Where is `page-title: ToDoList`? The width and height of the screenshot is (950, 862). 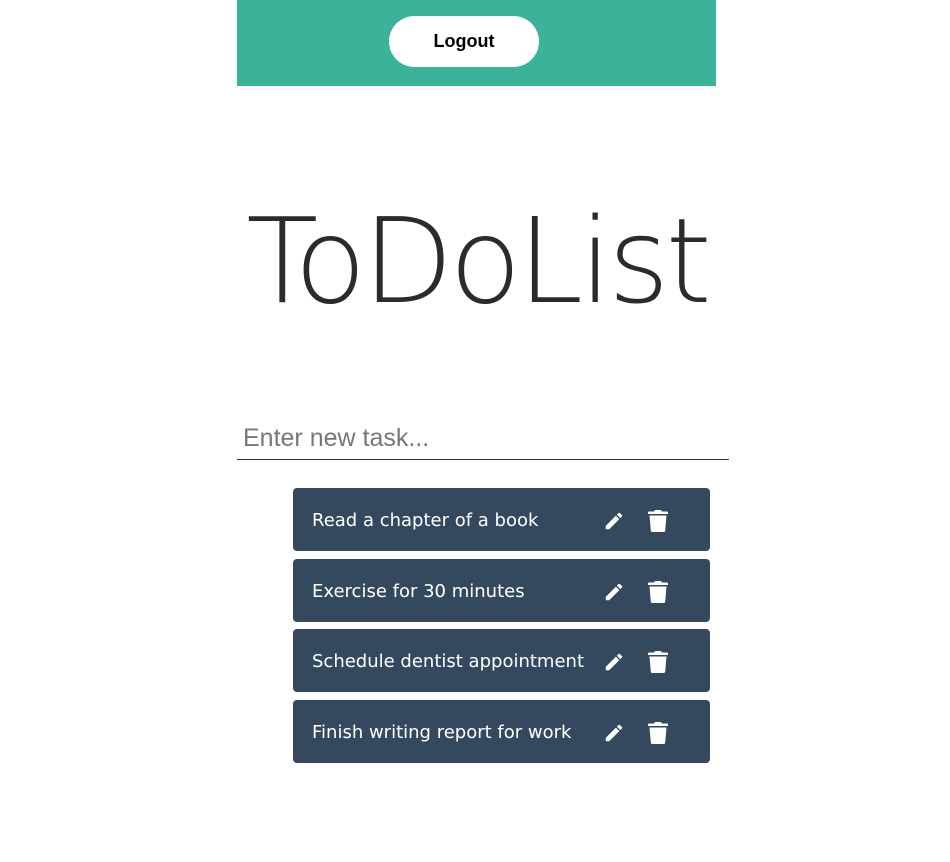 page-title: ToDoList is located at coordinates (479, 261).